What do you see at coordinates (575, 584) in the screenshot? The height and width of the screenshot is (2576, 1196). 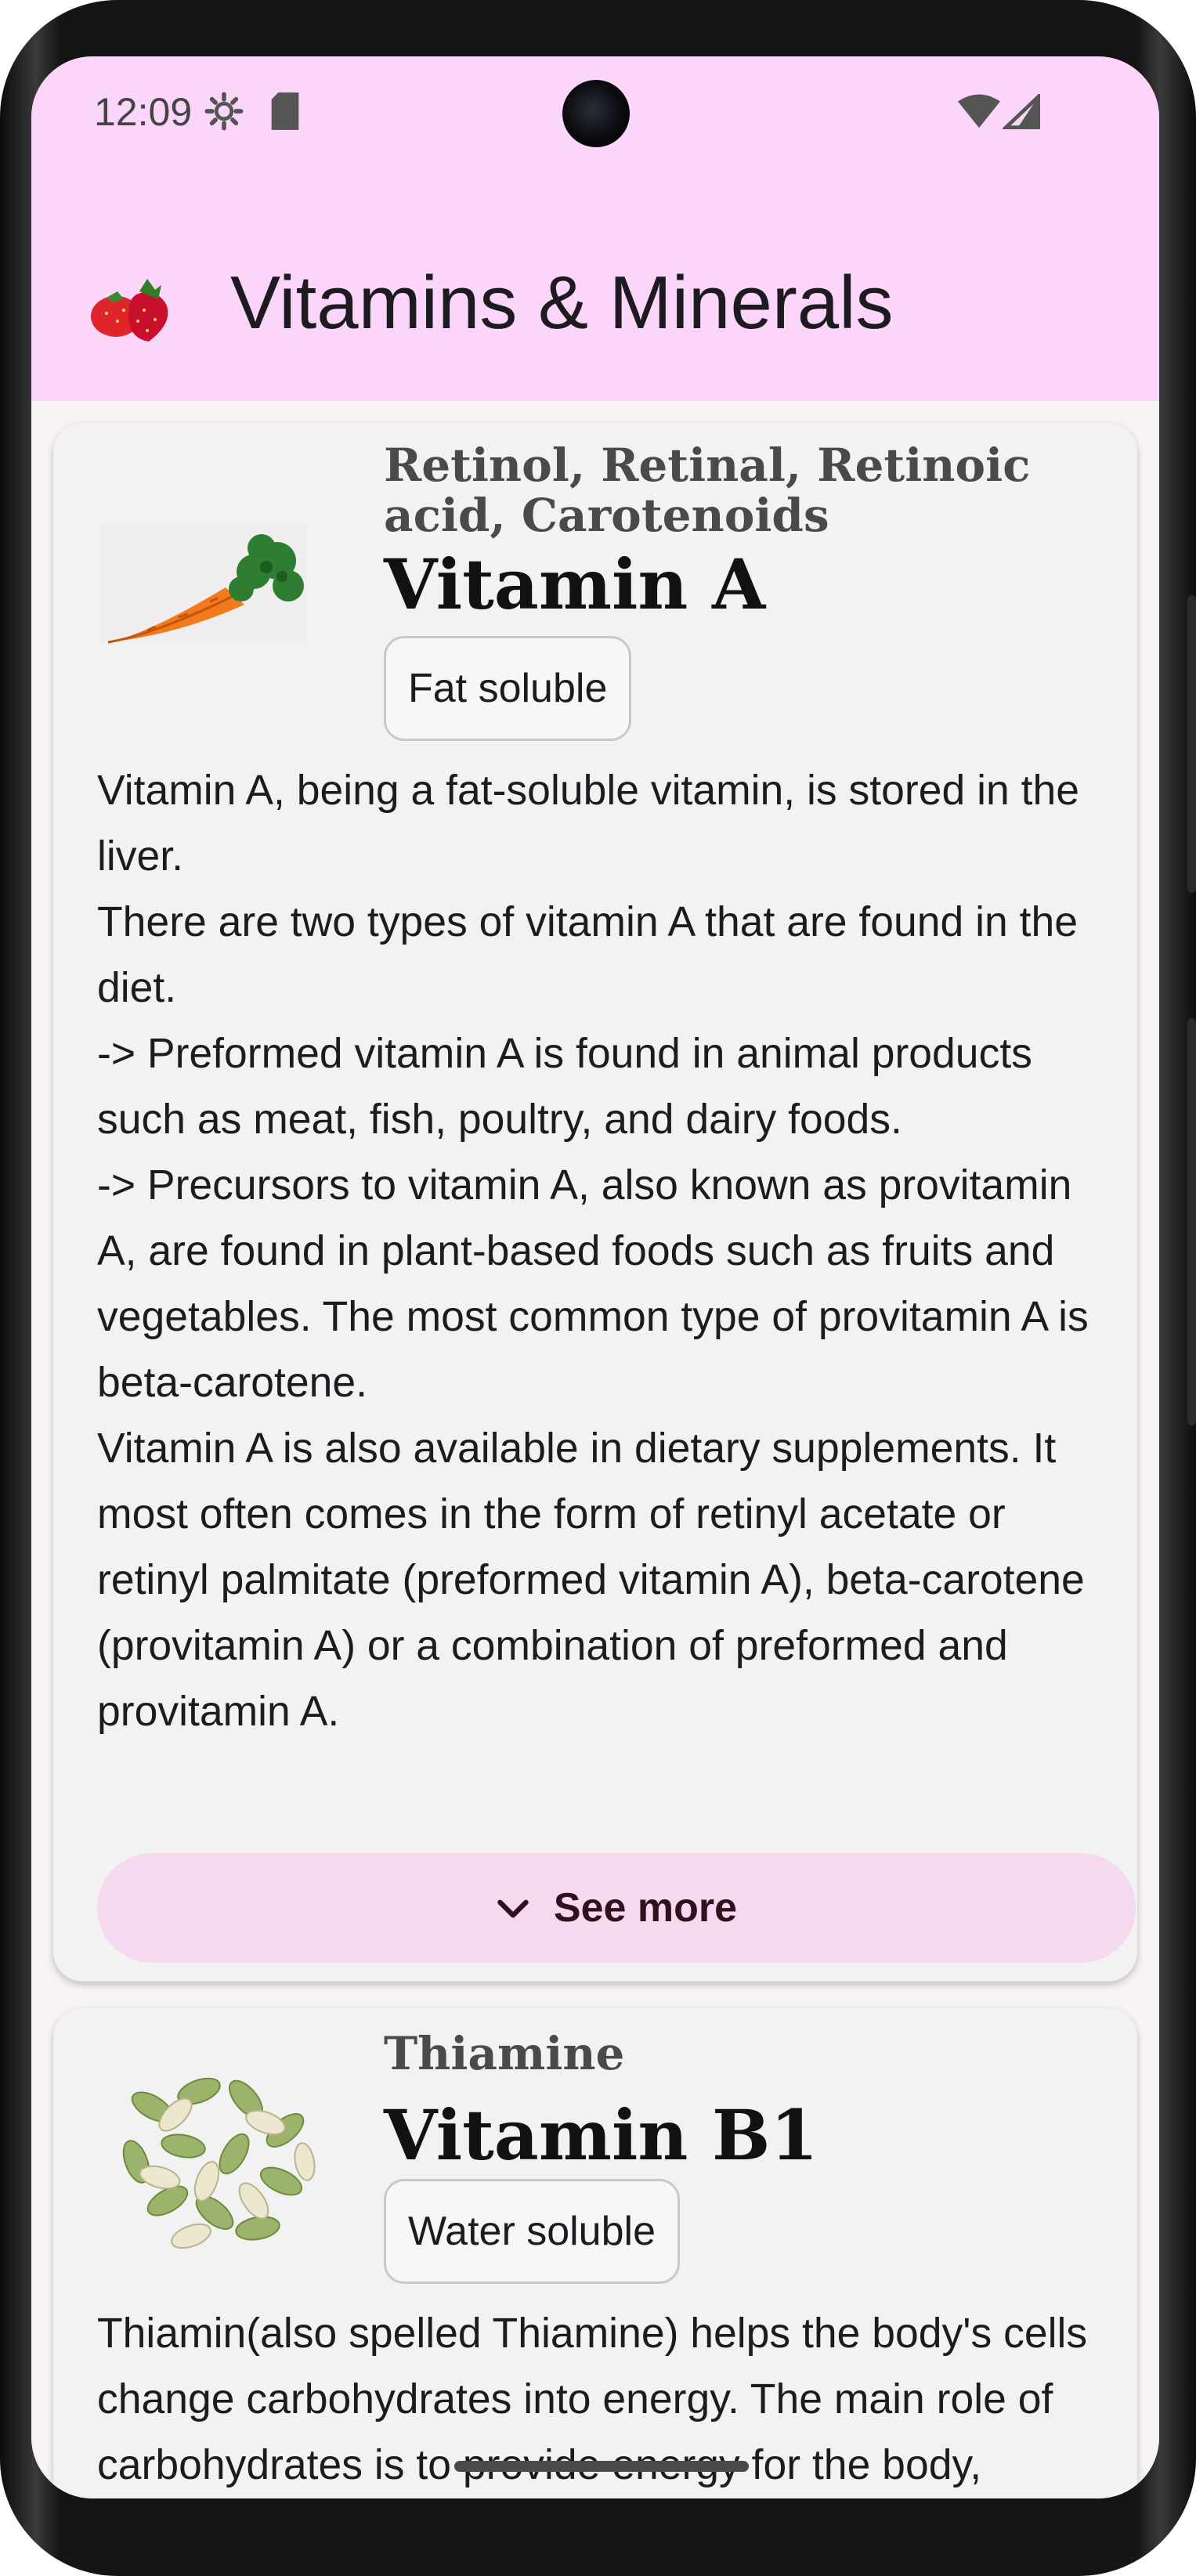 I see `vitamin-name: Vitamin A` at bounding box center [575, 584].